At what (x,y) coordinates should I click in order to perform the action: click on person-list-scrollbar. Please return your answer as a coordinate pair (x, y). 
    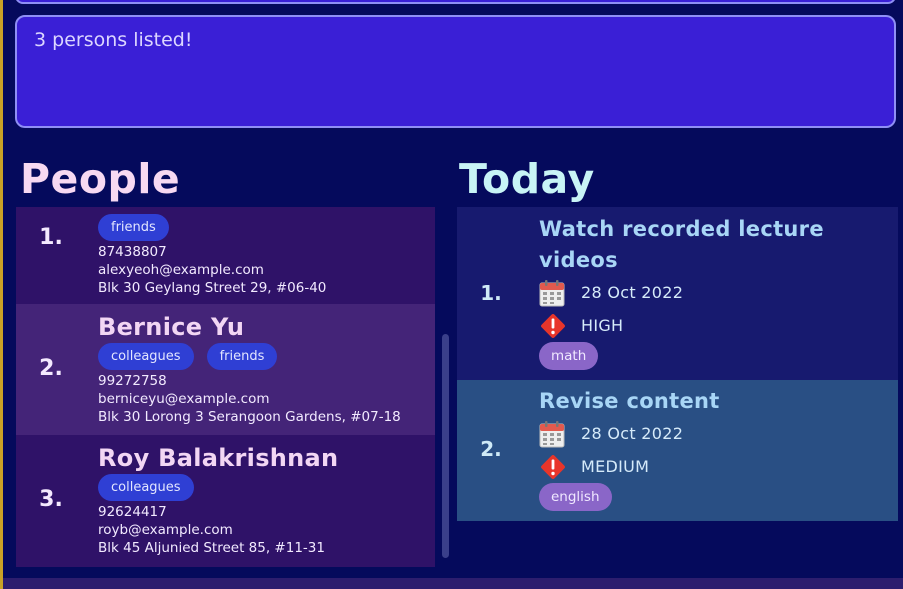
    Looking at the image, I should click on (445, 446).